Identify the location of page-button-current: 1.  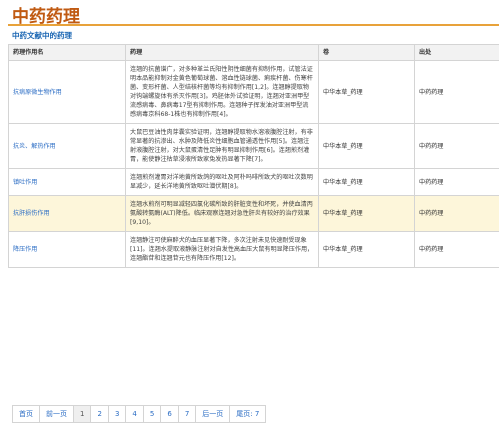
(82, 414).